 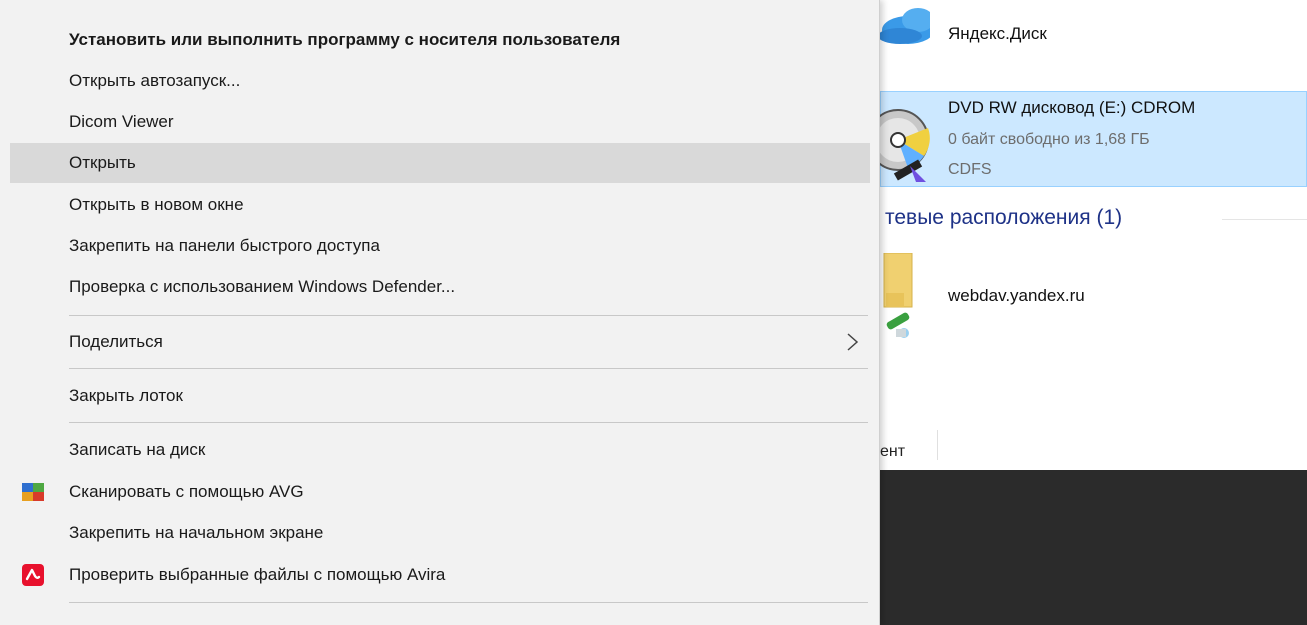 I want to click on menu-item-label: Закрыть лоток, so click(x=126, y=395).